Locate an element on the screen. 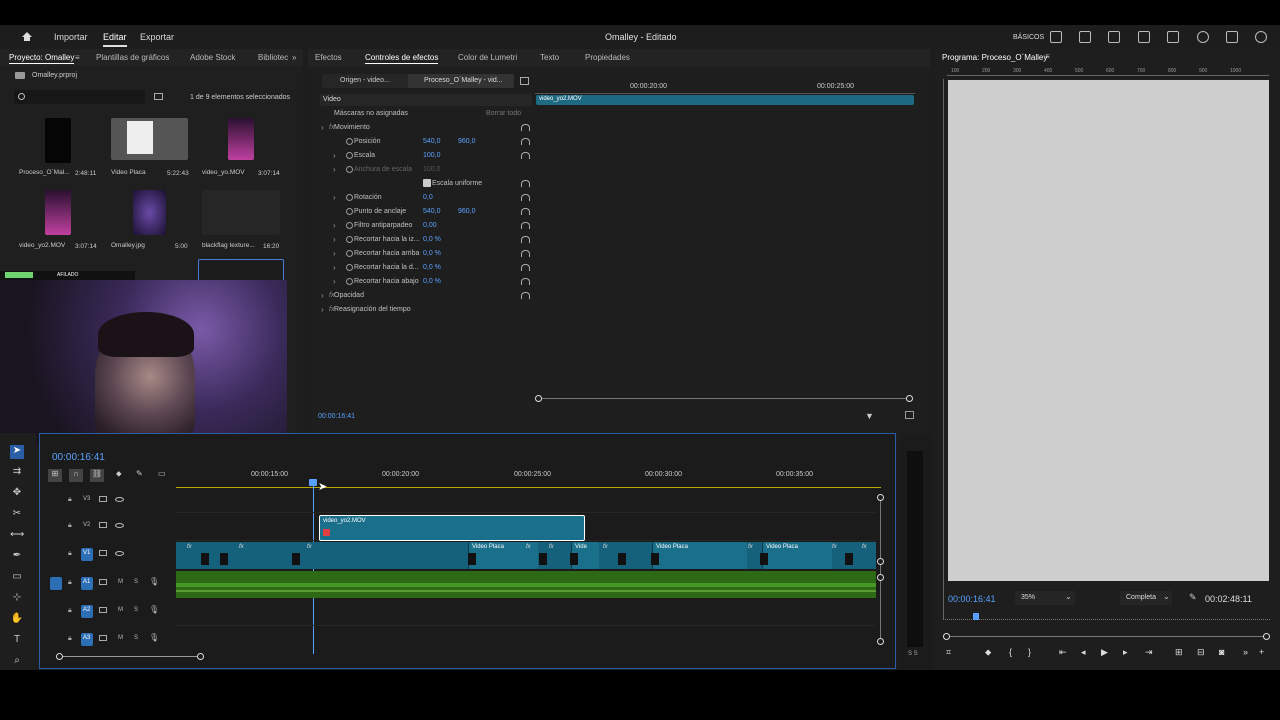 The height and width of the screenshot is (720, 1280). step-back-icon: ◂ is located at coordinates (1083, 652).